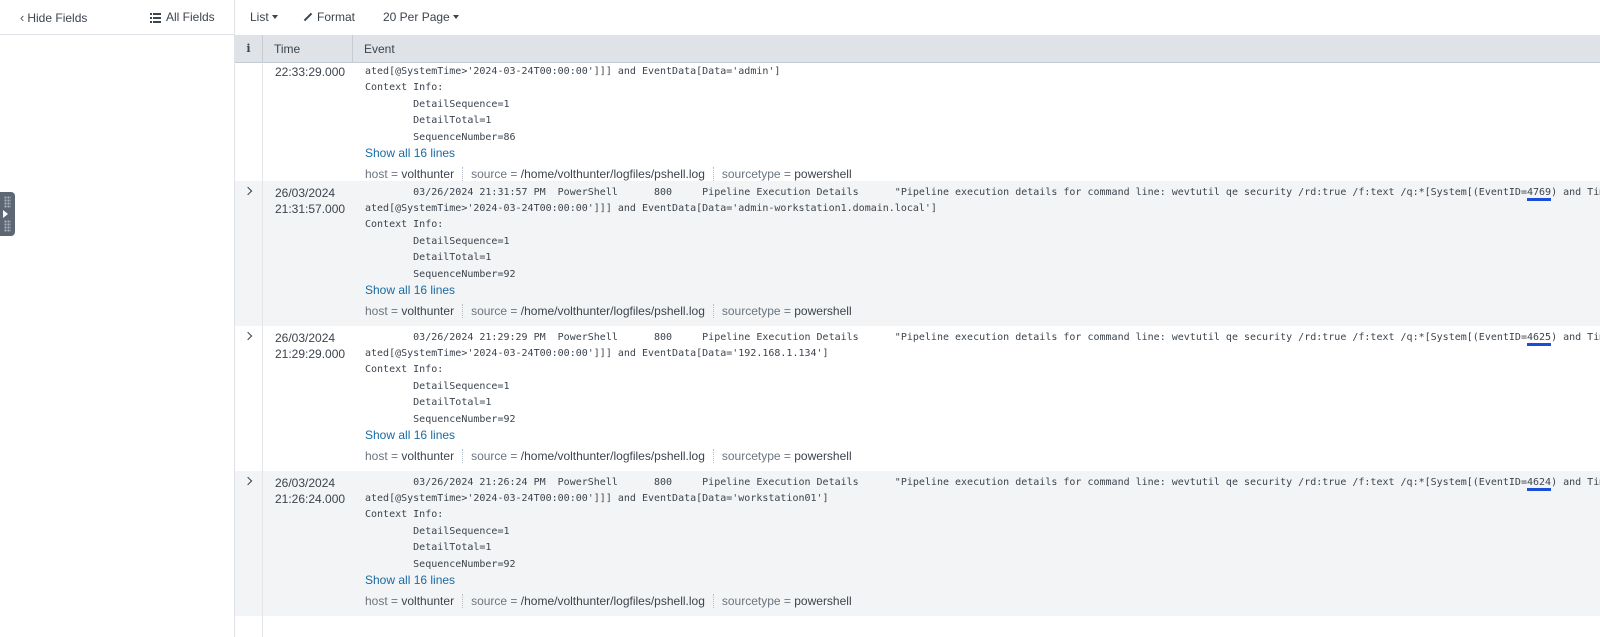 This screenshot has height=637, width=1600. I want to click on highlighted-event-id: 4625, so click(1539, 339).